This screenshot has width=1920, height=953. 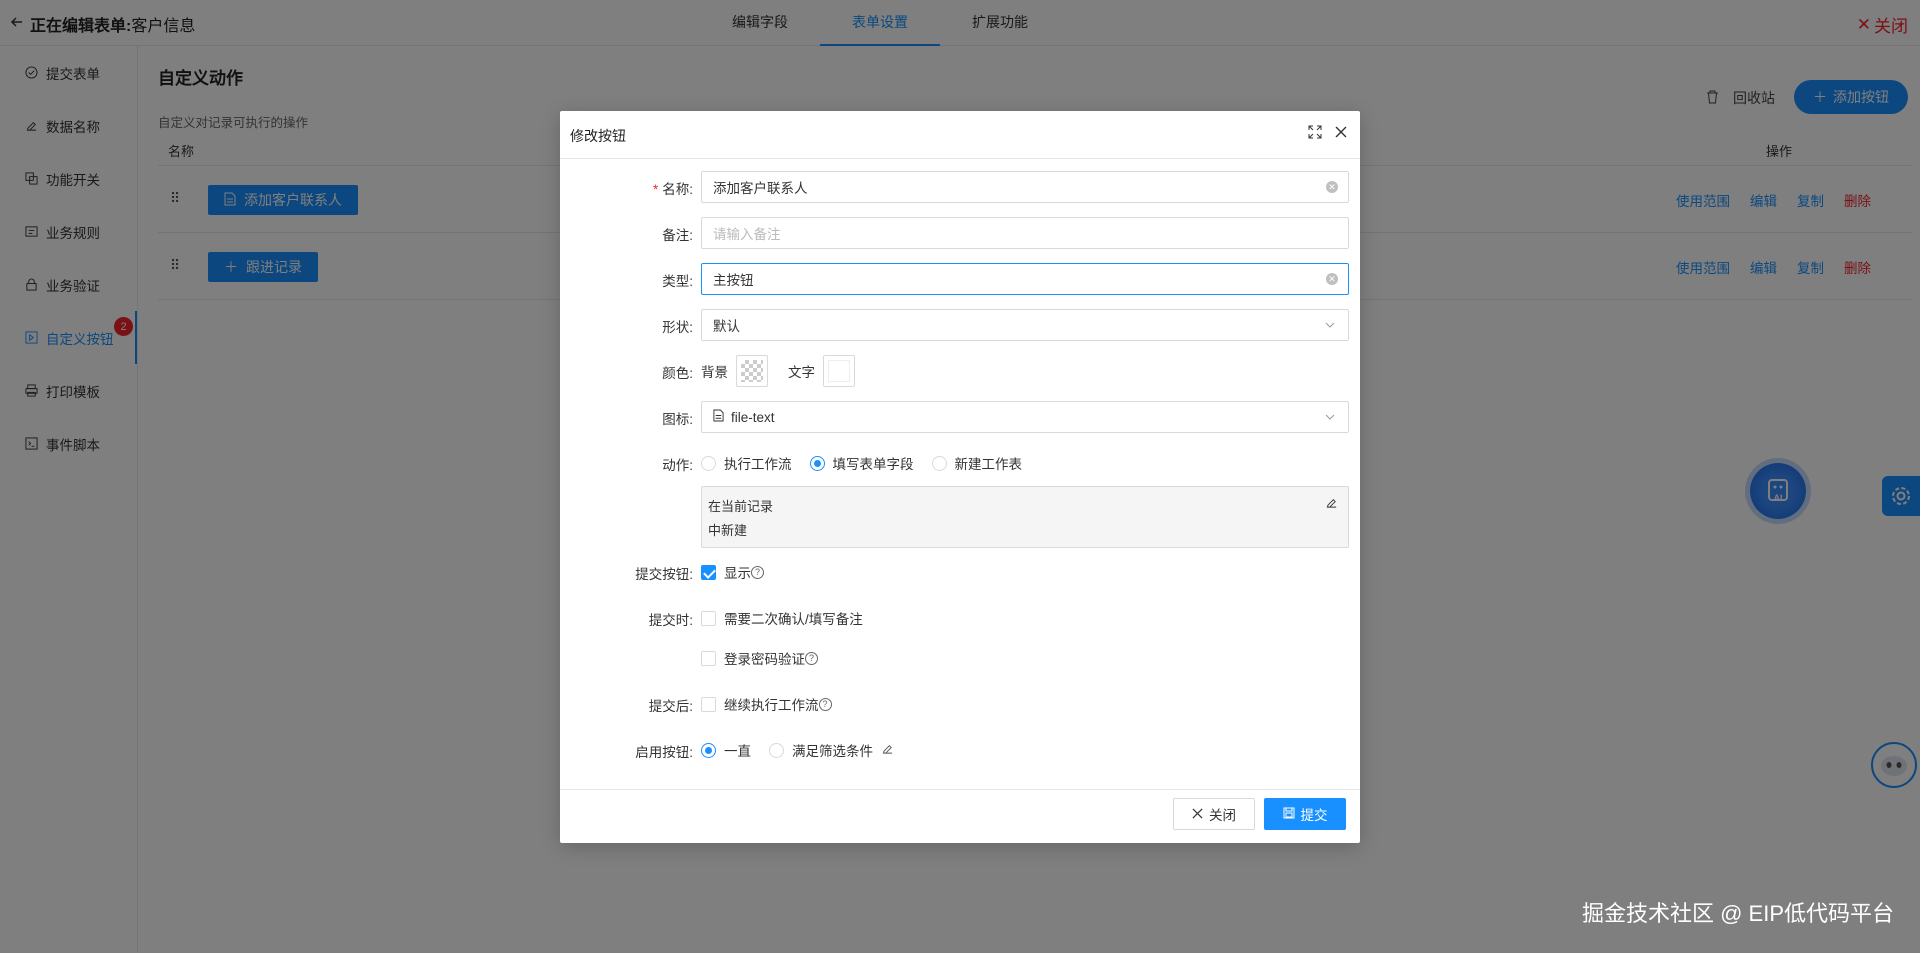 I want to click on radio-label: 一直, so click(x=737, y=751).